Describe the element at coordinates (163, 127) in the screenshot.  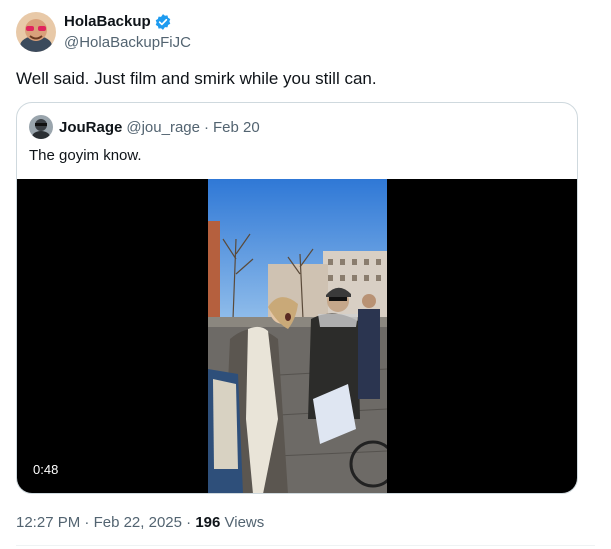
I see `quoted-author-handle: @jou_rage` at that location.